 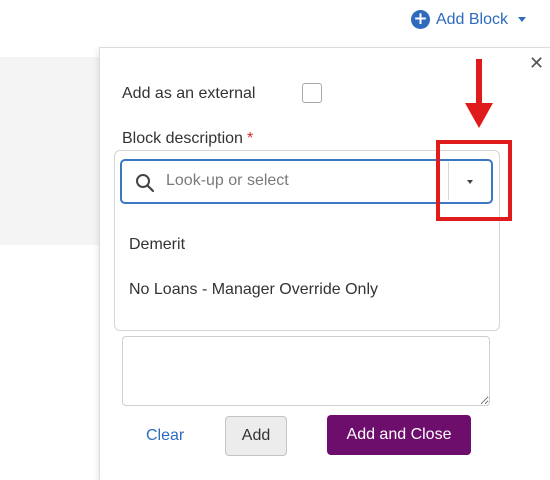 What do you see at coordinates (536, 64) in the screenshot?
I see `close-icon: ✕` at bounding box center [536, 64].